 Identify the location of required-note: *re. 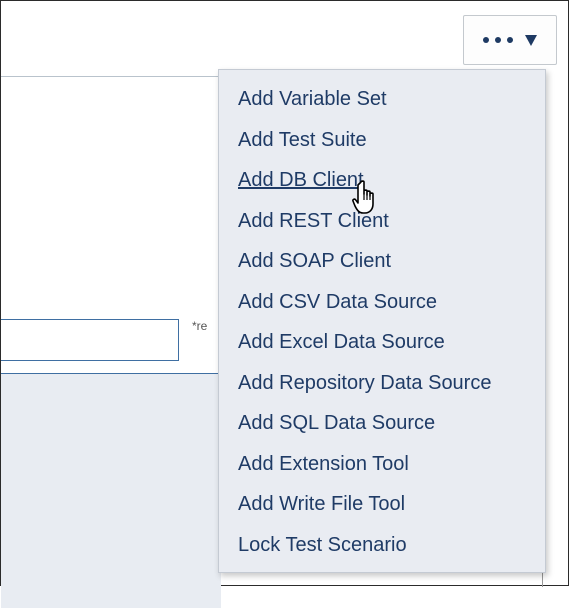
(200, 326).